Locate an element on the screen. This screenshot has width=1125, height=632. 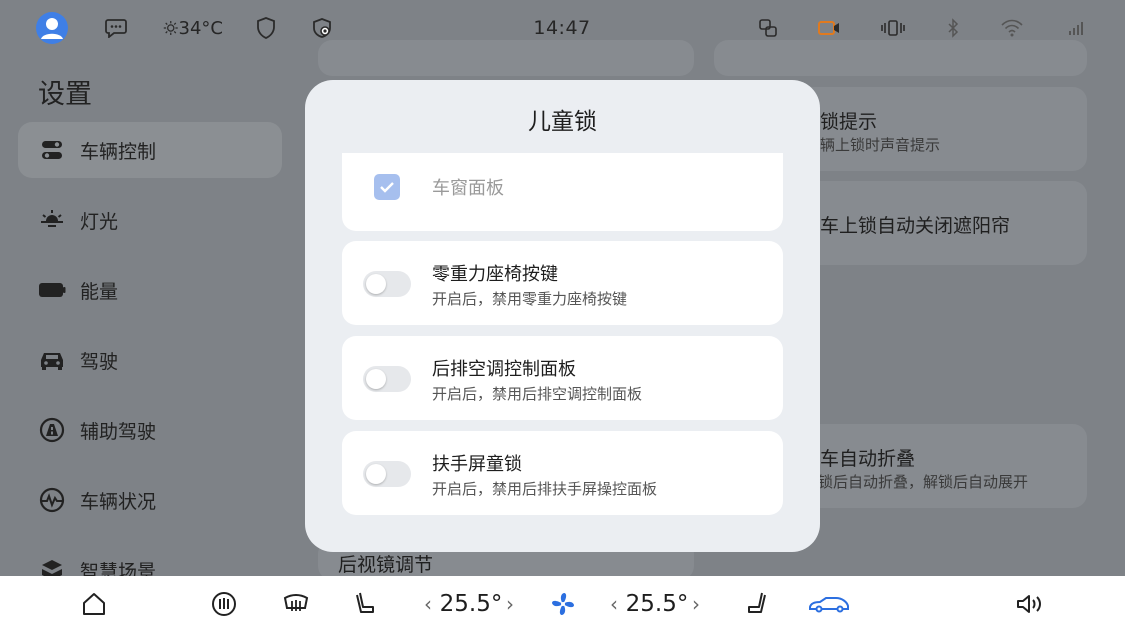
sidebar-item-label: 辅助驾驶 is located at coordinates (118, 431).